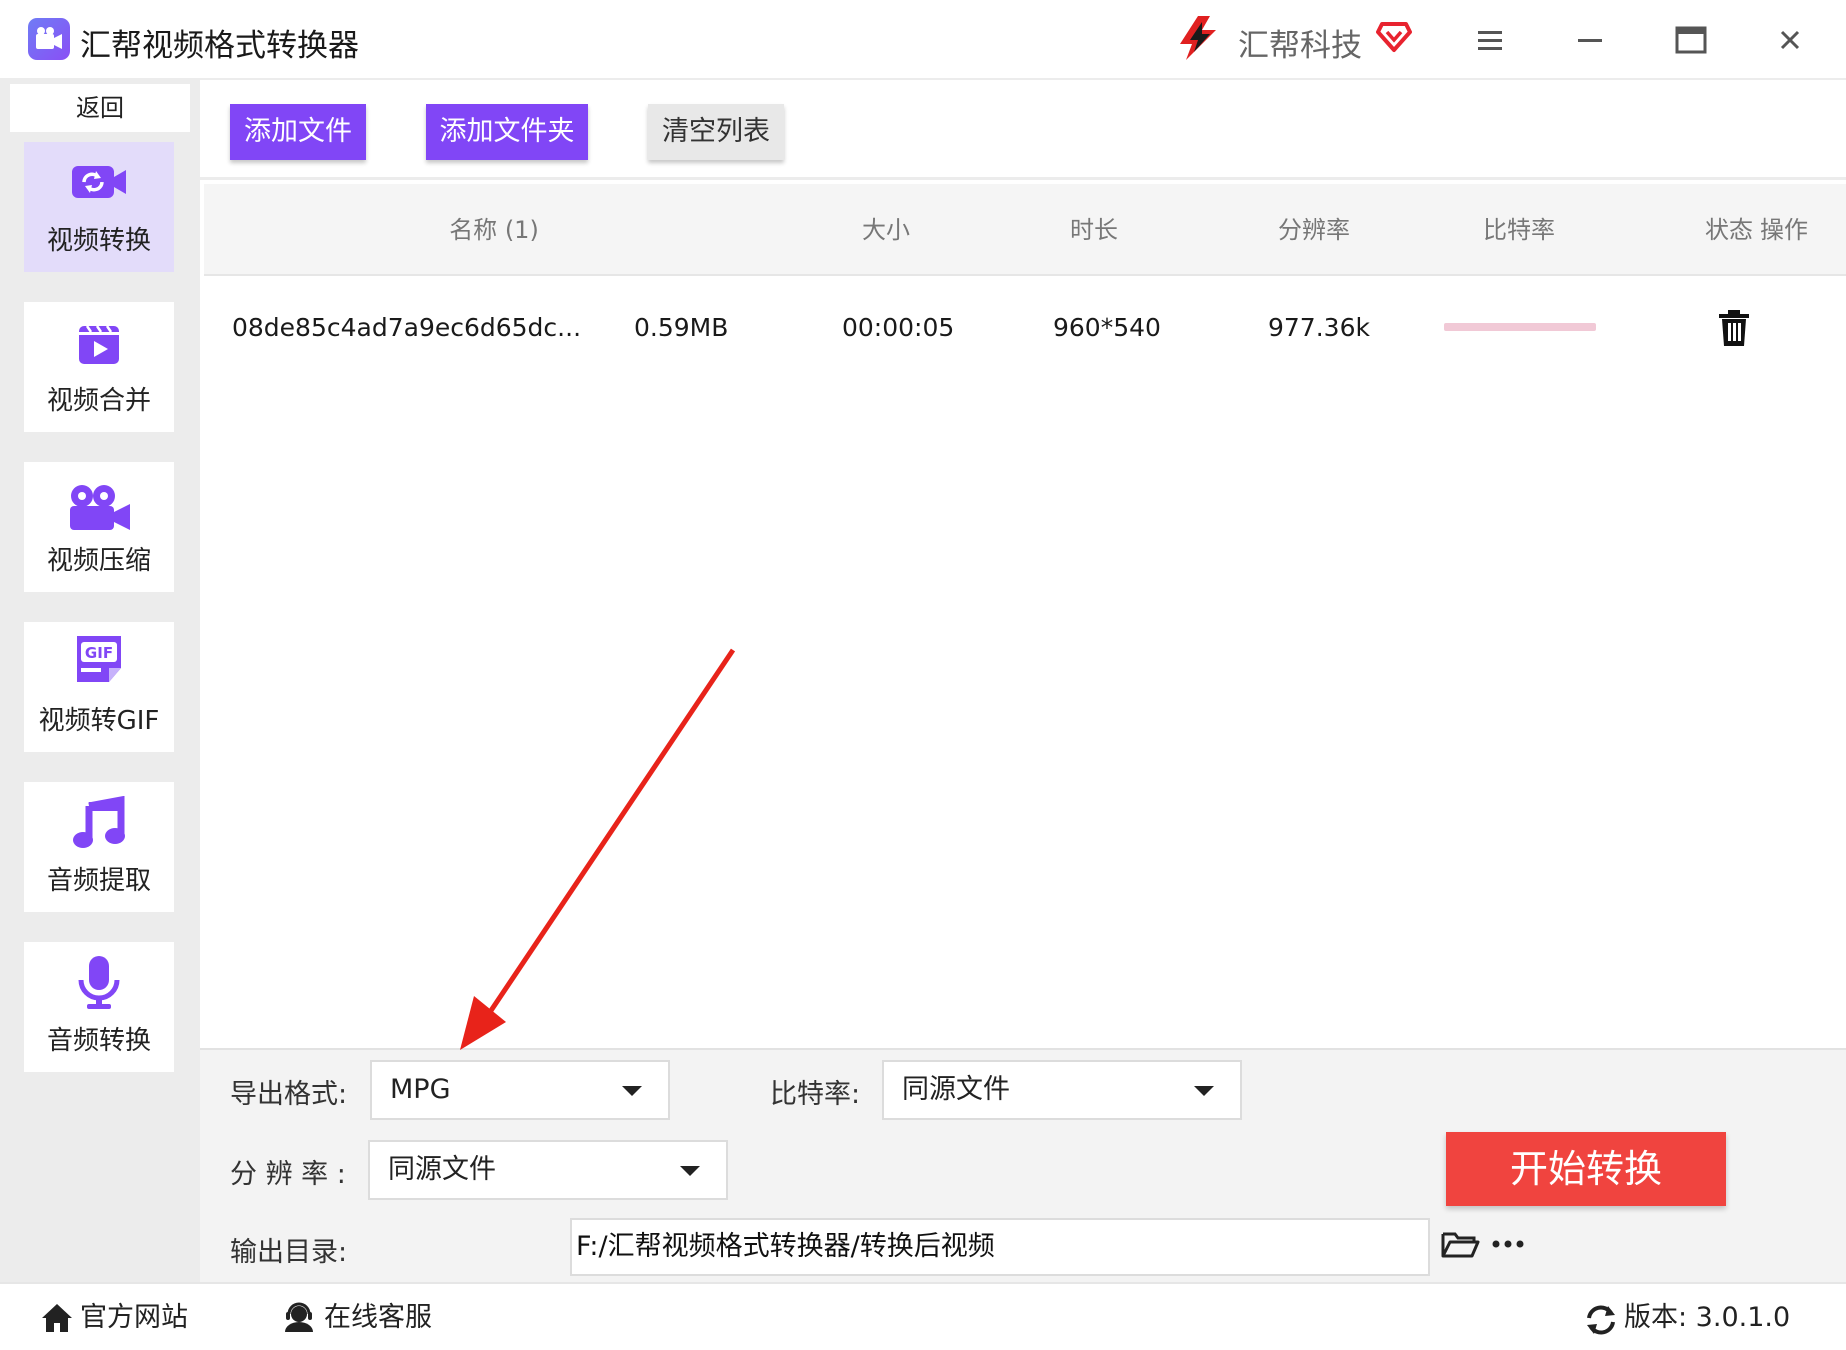 The image size is (1846, 1350). I want to click on minimize-icon, so click(1590, 40).